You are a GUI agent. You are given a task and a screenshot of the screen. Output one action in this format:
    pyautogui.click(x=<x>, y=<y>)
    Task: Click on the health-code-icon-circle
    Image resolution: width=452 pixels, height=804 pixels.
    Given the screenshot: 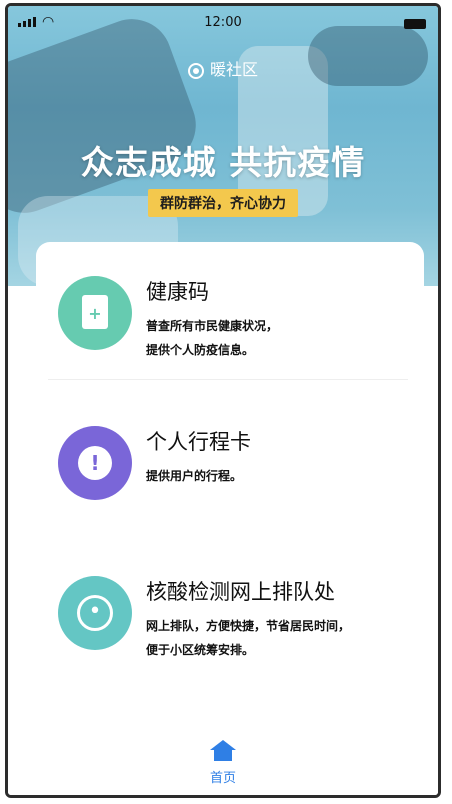 What is the action you would take?
    pyautogui.click(x=95, y=313)
    